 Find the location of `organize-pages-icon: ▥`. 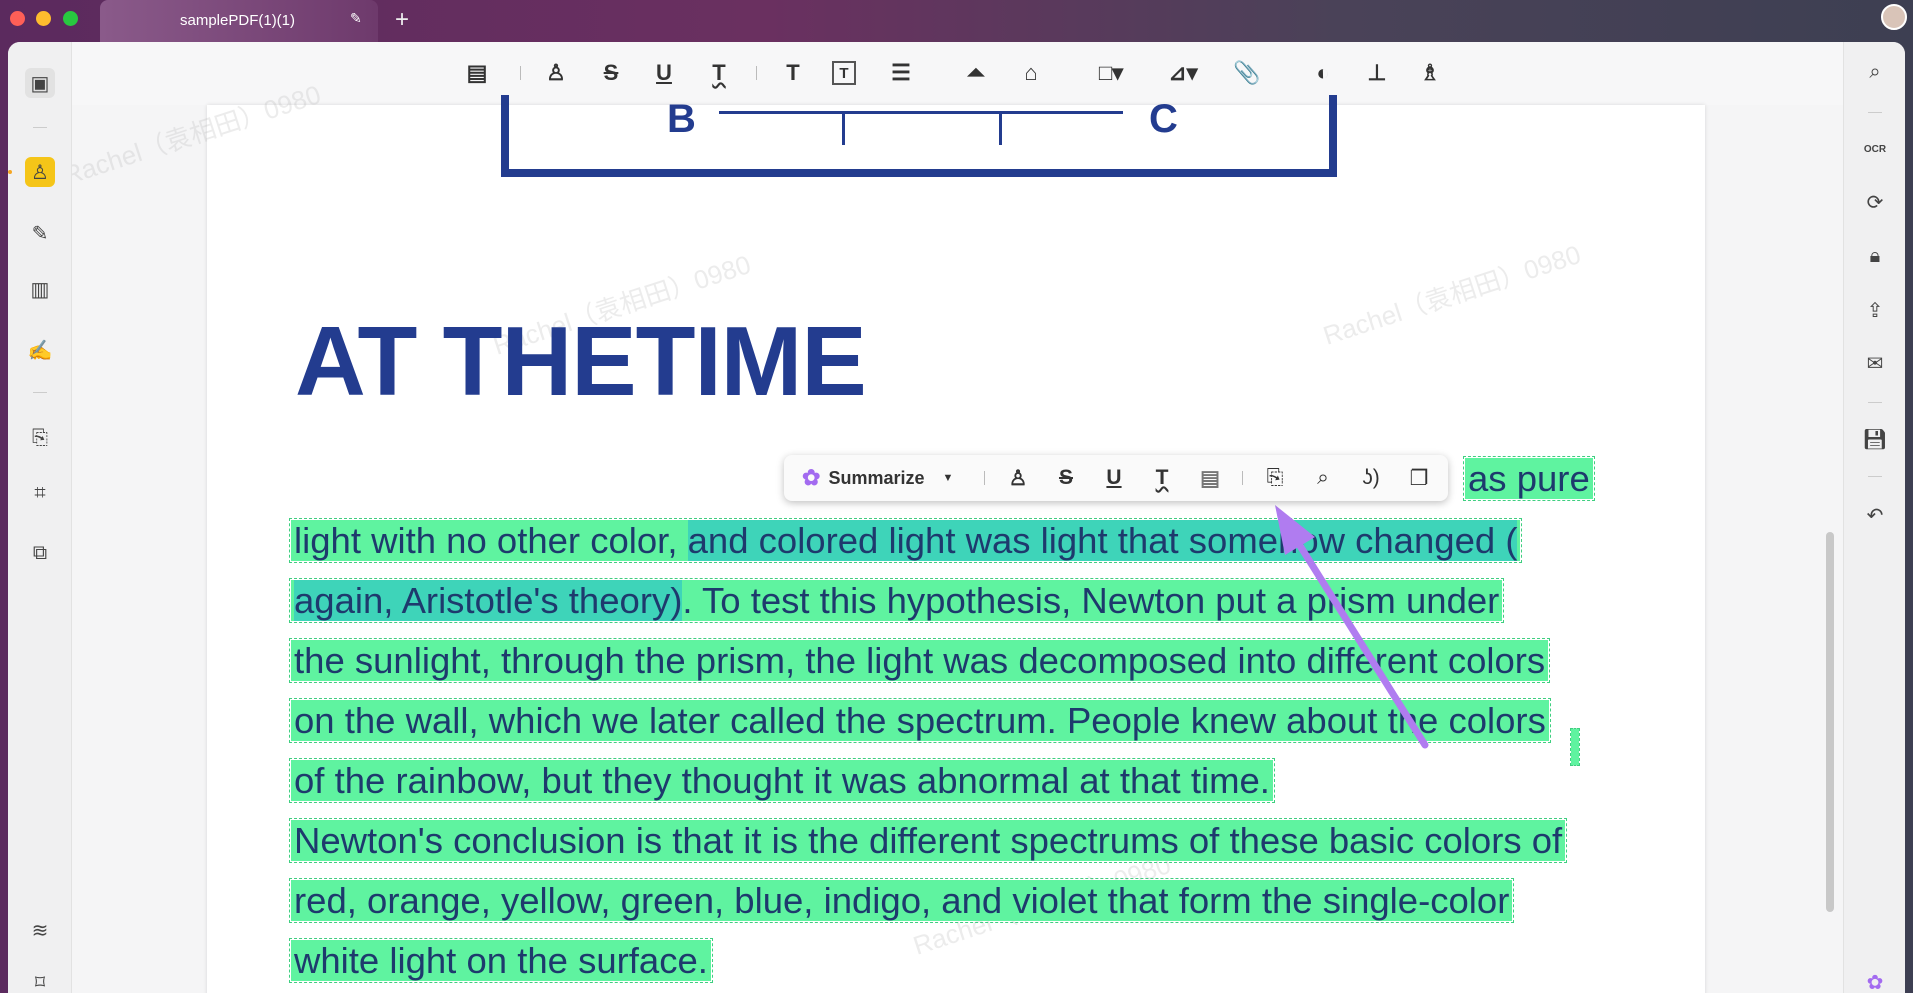

organize-pages-icon: ▥ is located at coordinates (40, 289).